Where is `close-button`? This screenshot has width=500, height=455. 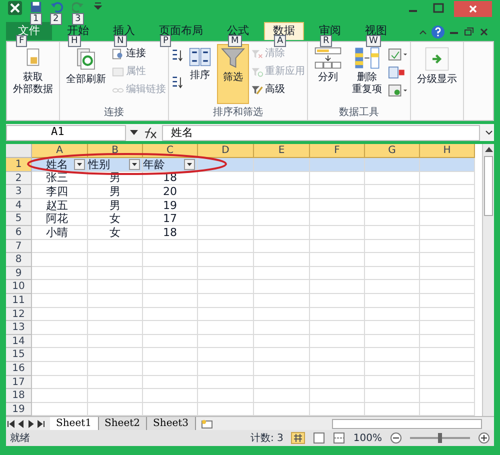 close-button is located at coordinates (473, 9).